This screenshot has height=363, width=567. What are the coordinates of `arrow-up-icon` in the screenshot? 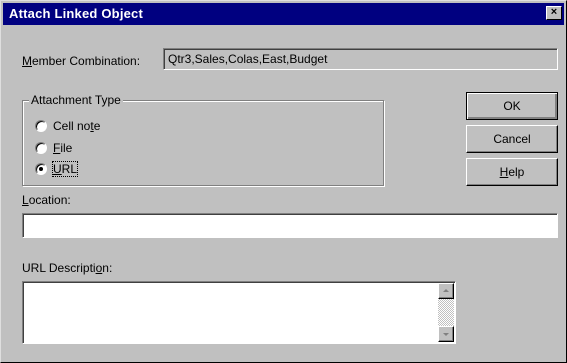 It's located at (446, 290).